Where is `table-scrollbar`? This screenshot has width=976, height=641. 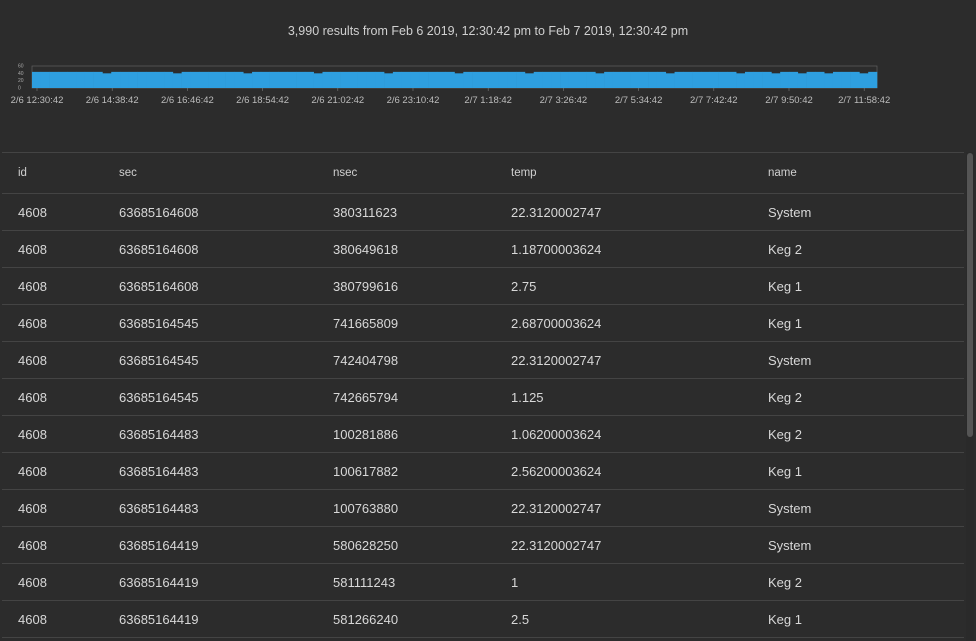 table-scrollbar is located at coordinates (970, 396).